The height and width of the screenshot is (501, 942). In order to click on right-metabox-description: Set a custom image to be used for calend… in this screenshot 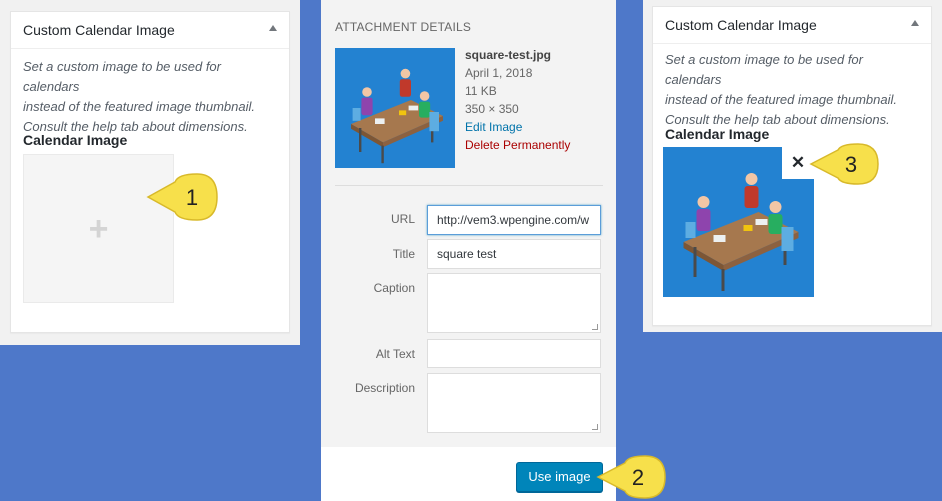, I will do `click(781, 89)`.